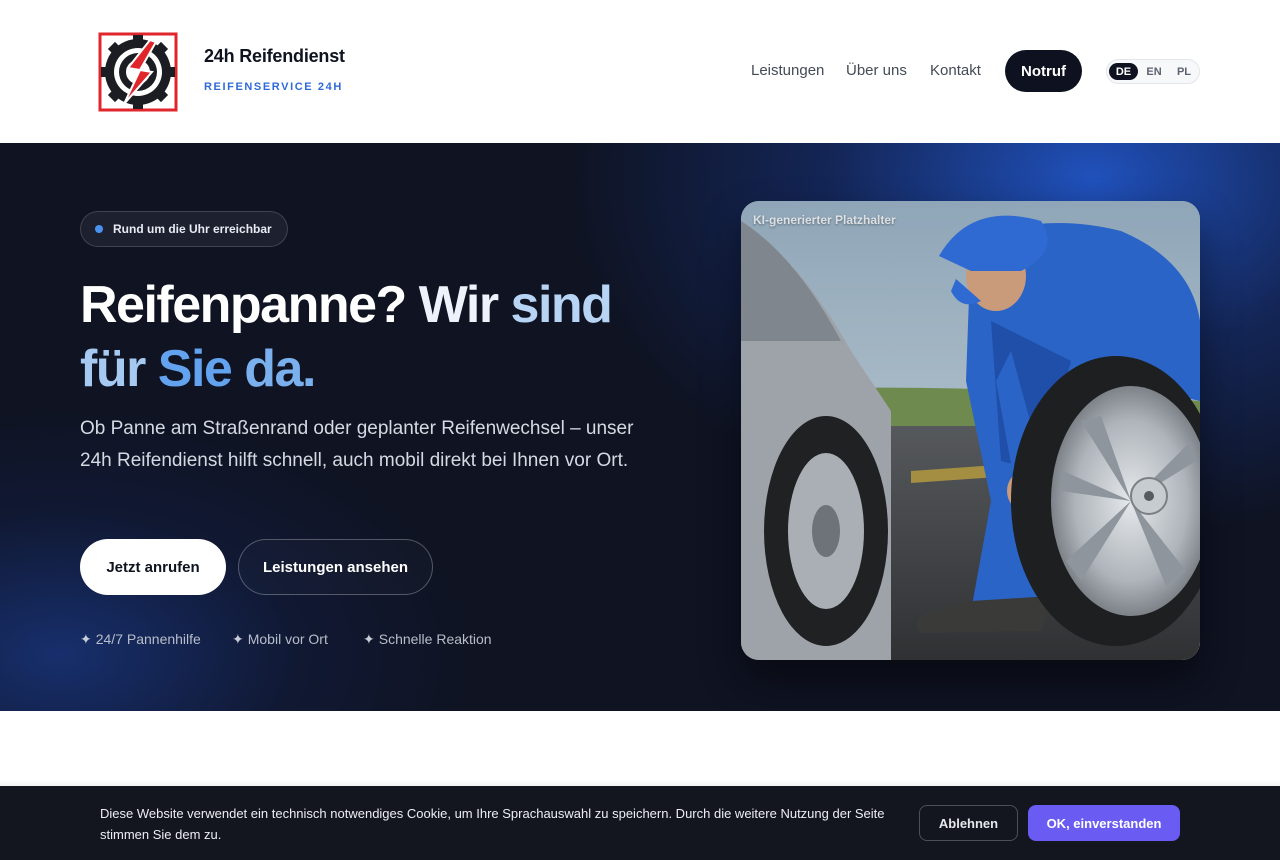 The image size is (1280, 860). I want to click on status-dot-icon, so click(99, 229).